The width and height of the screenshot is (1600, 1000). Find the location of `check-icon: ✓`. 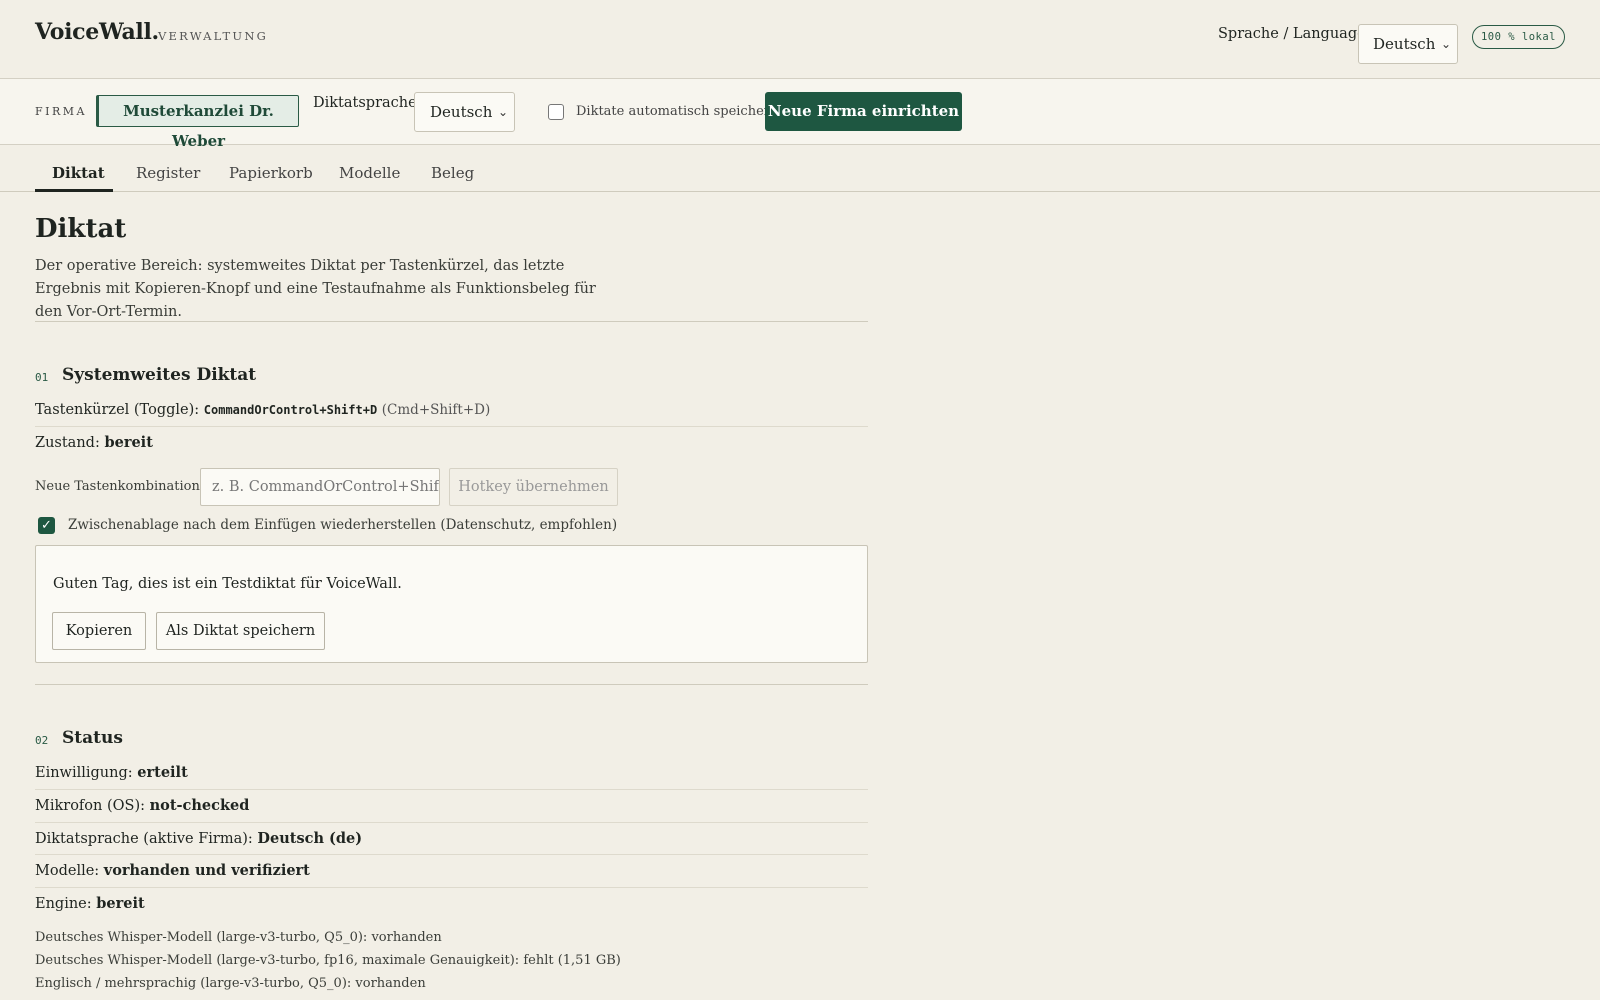

check-icon: ✓ is located at coordinates (46, 525).